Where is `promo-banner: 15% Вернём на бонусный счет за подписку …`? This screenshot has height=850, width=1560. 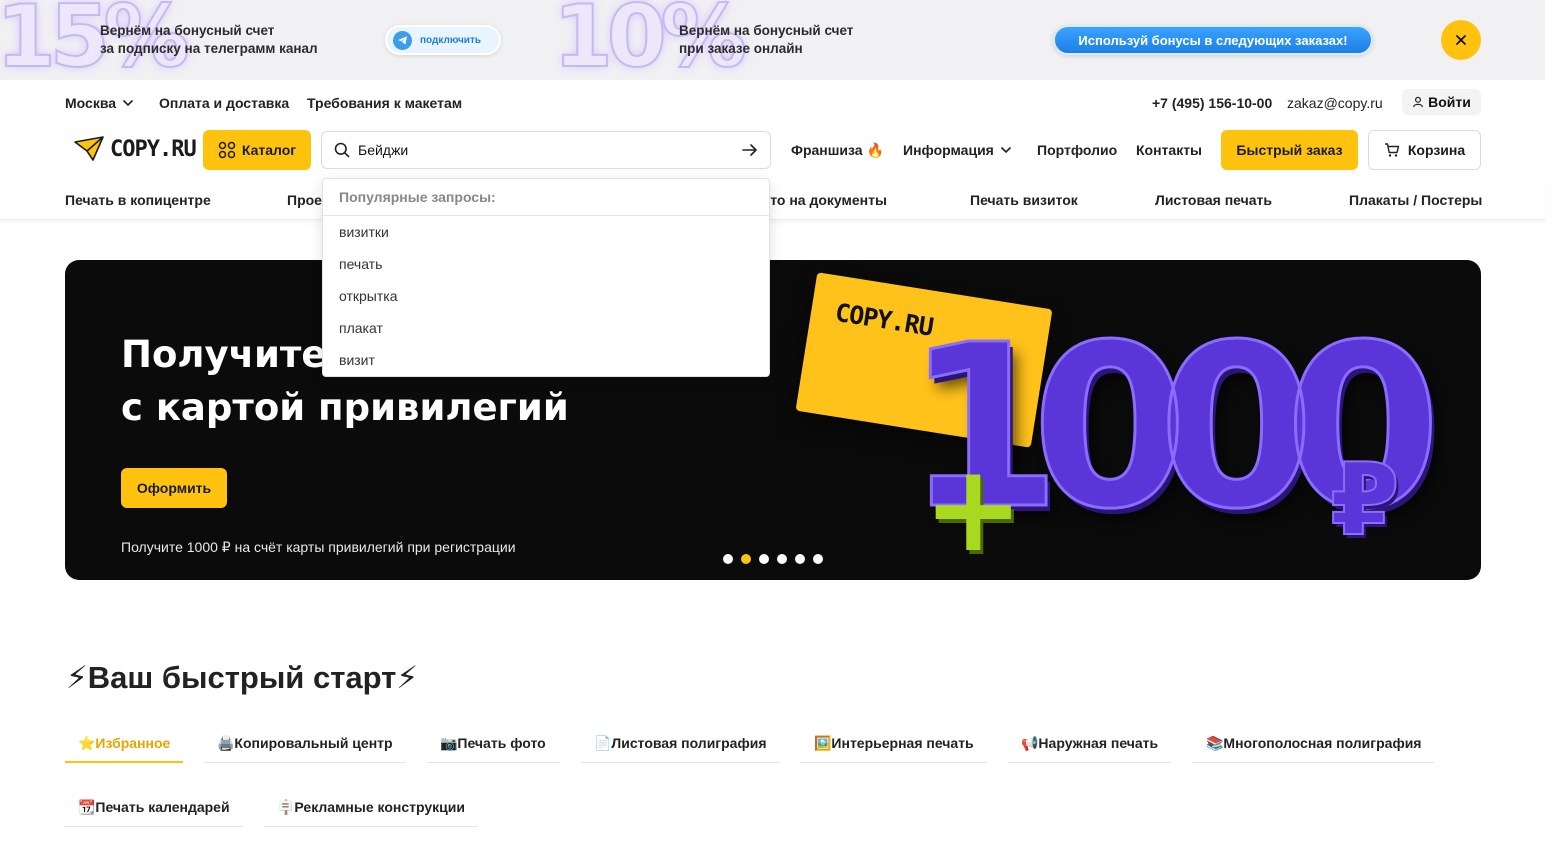 promo-banner: 15% Вернём на бонусный счет за подписку … is located at coordinates (772, 40).